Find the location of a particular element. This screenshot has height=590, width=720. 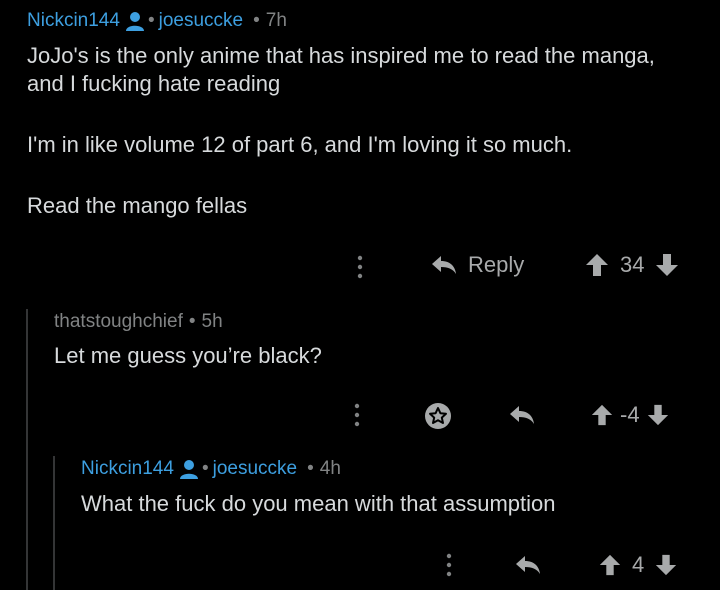

comment-body: Let me guess you’re black? is located at coordinates (364, 356).